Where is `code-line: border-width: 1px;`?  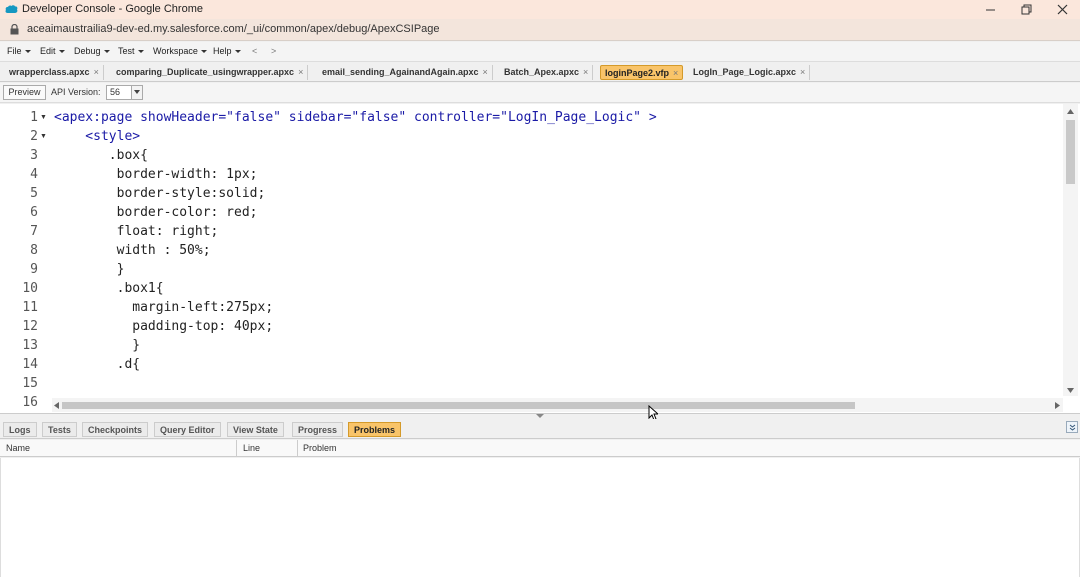 code-line: border-width: 1px; is located at coordinates (156, 174).